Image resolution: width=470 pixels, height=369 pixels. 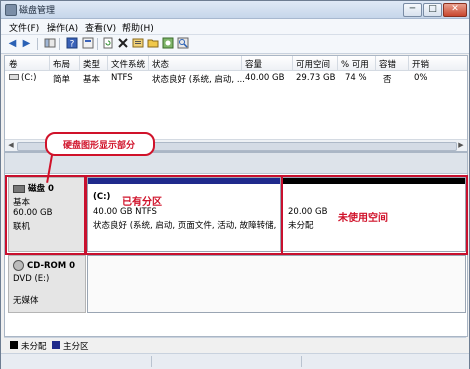 I want to click on column-header-status: 状态, so click(x=160, y=64).